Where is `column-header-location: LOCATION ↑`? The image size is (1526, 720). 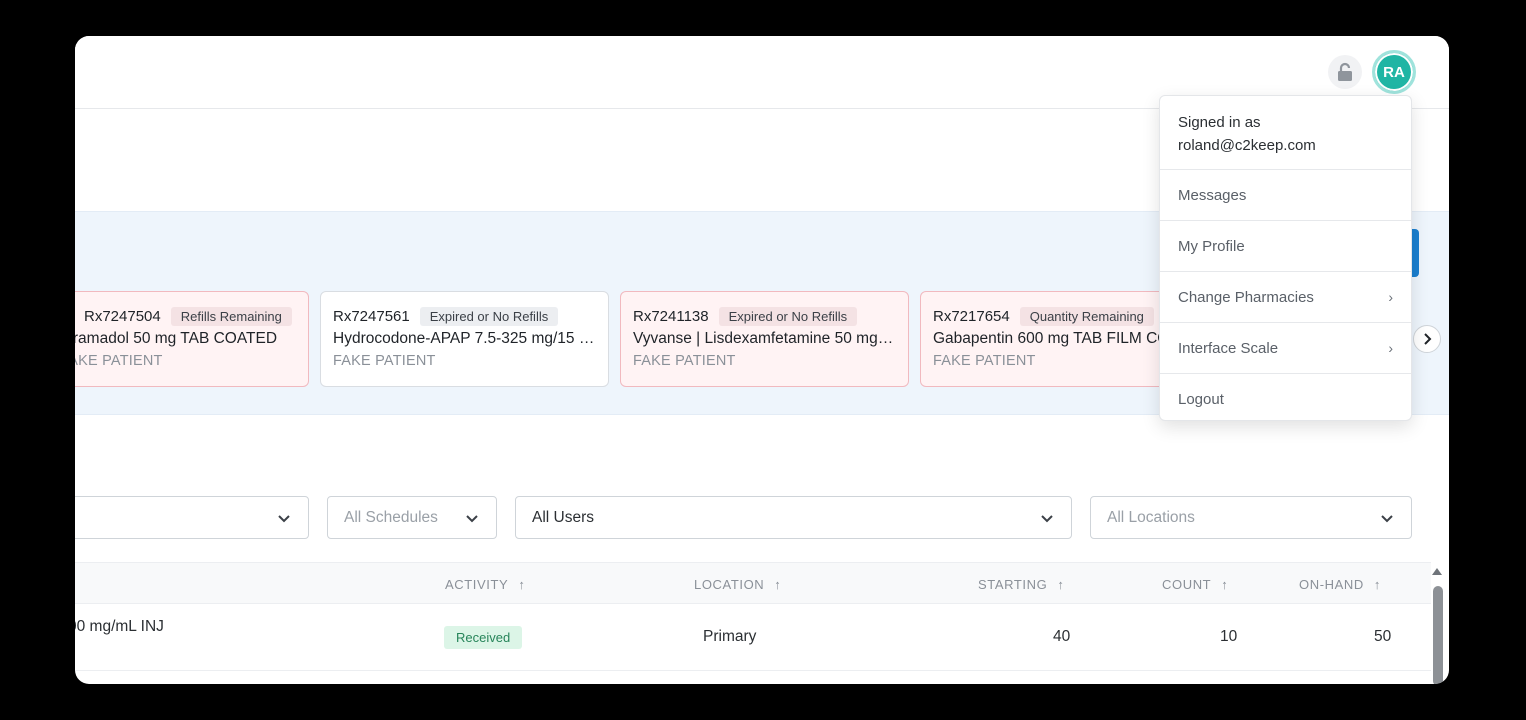 column-header-location: LOCATION ↑ is located at coordinates (737, 584).